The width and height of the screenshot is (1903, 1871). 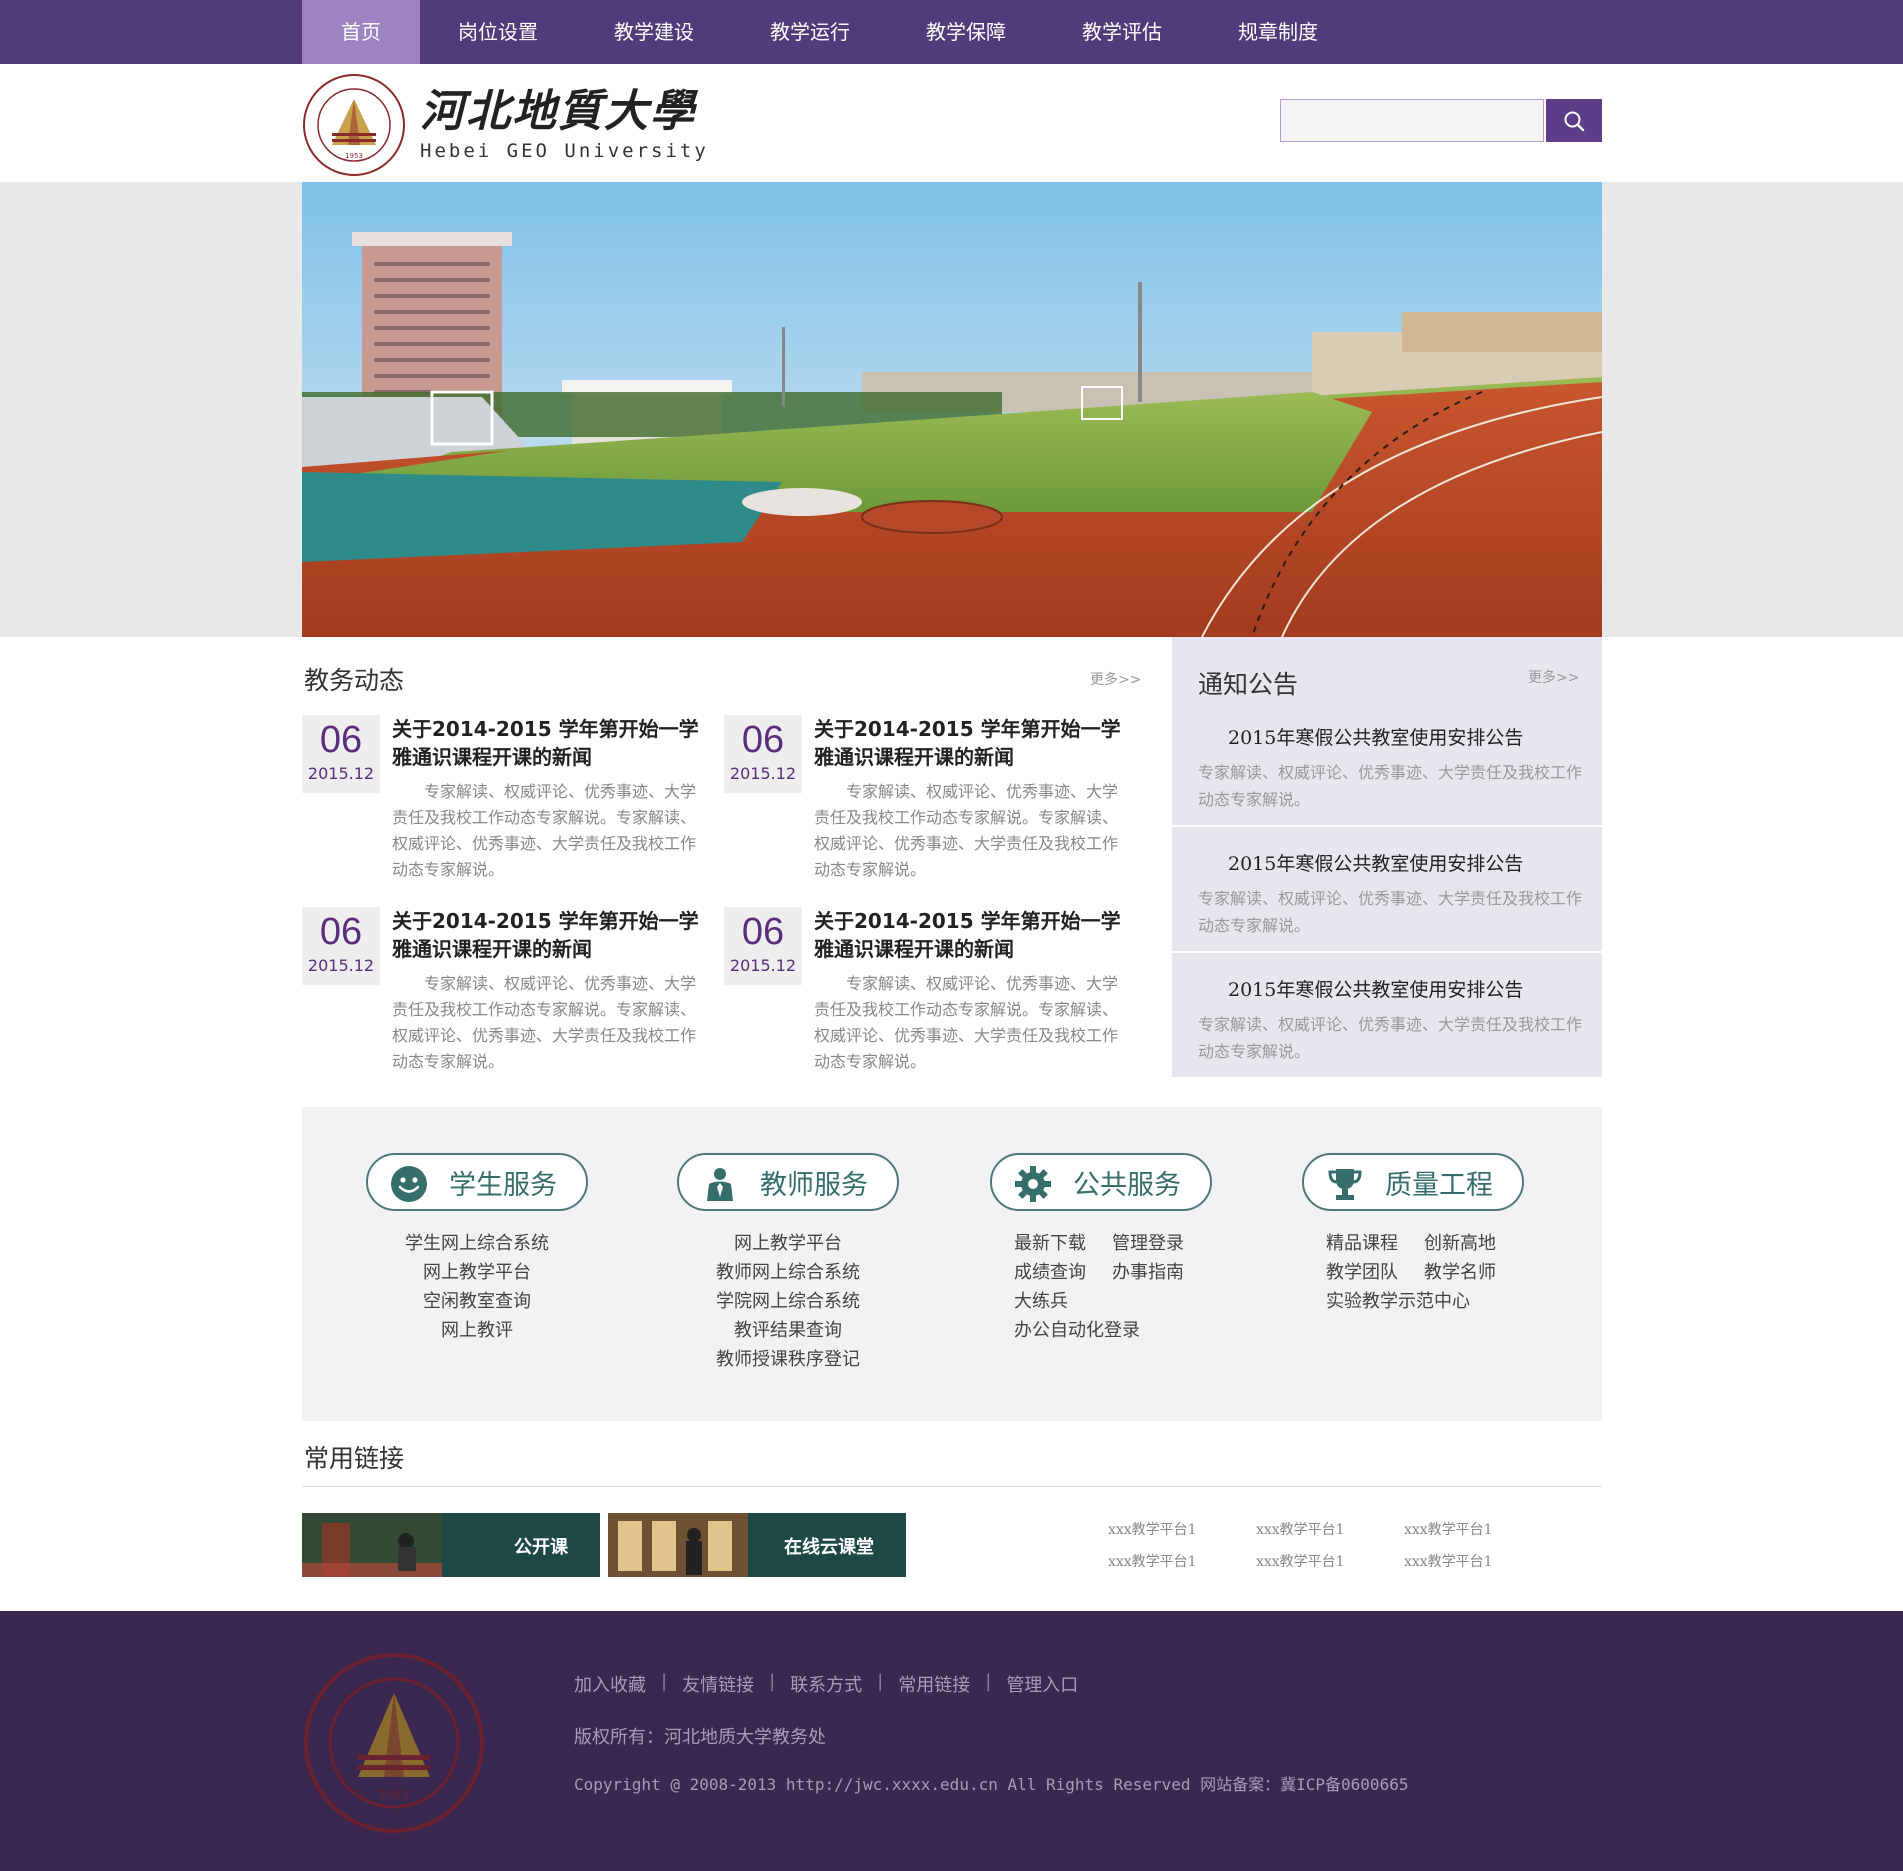 I want to click on public-service-button: 公共服务, so click(x=1101, y=1182).